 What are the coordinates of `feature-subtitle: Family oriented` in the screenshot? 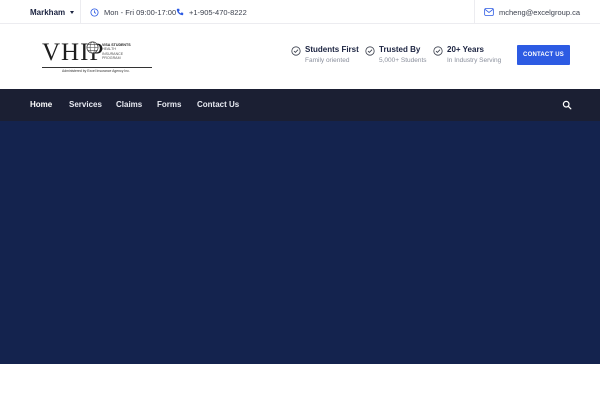 It's located at (327, 60).